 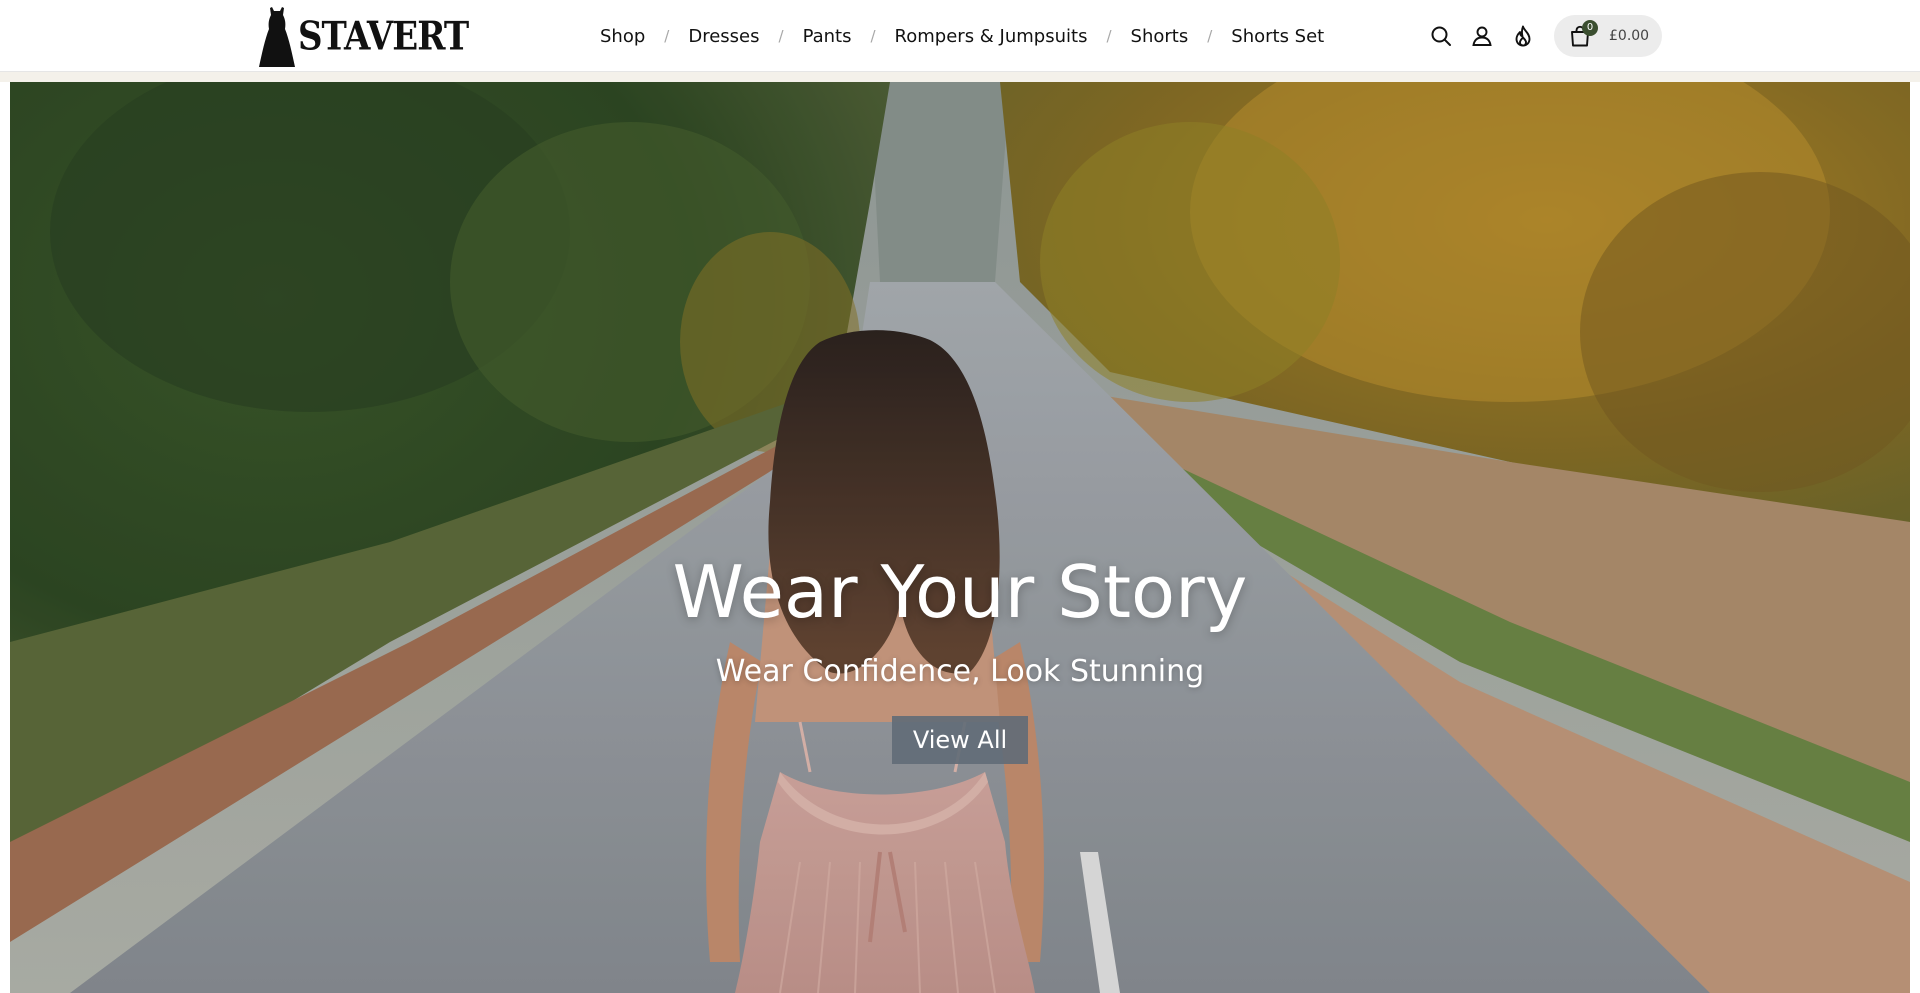 What do you see at coordinates (383, 37) in the screenshot?
I see `brand-name: STAVERT` at bounding box center [383, 37].